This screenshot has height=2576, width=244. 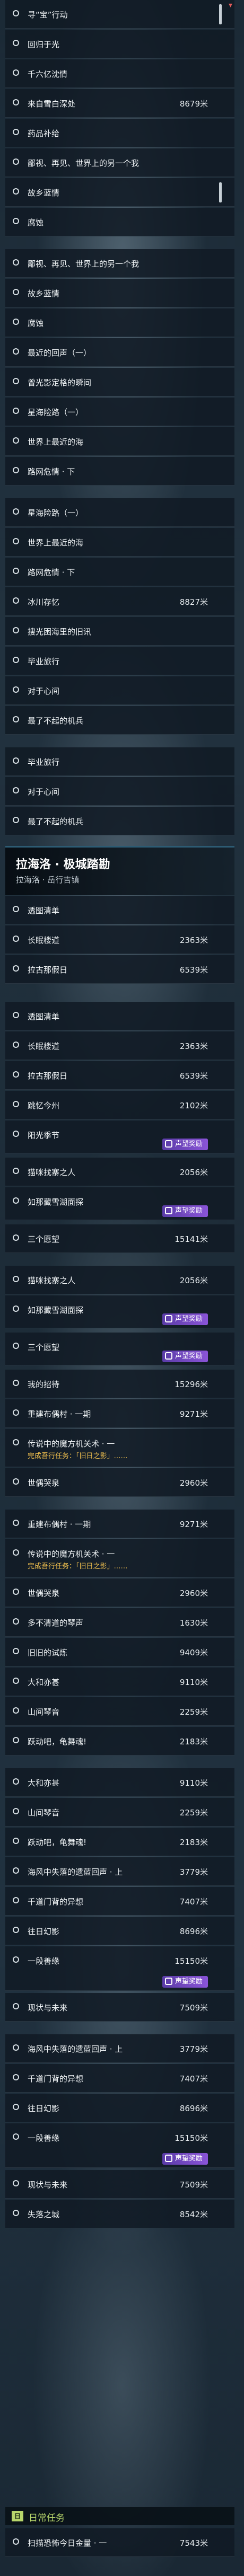 I want to click on quest-row: 回归于光, so click(x=120, y=44).